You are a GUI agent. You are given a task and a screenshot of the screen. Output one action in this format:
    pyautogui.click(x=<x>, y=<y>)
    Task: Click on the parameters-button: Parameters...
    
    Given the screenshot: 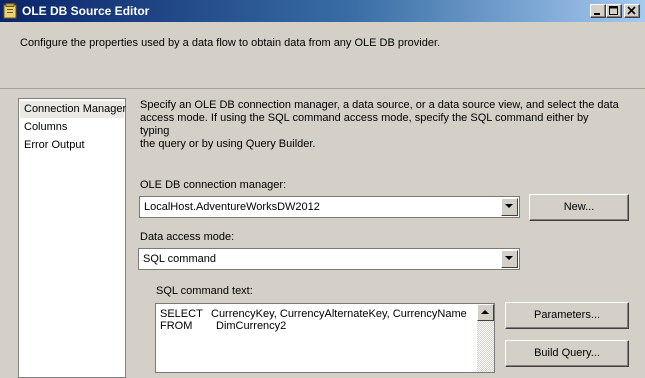 What is the action you would take?
    pyautogui.click(x=567, y=315)
    